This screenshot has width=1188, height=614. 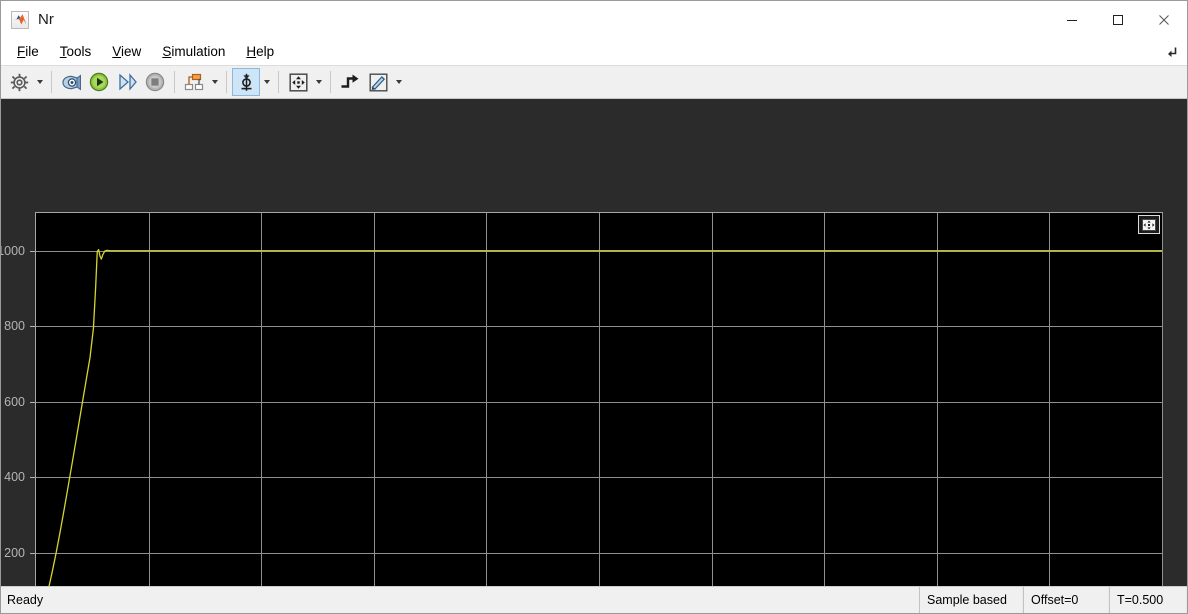 I want to click on signal-blocks-icon, so click(x=193, y=81).